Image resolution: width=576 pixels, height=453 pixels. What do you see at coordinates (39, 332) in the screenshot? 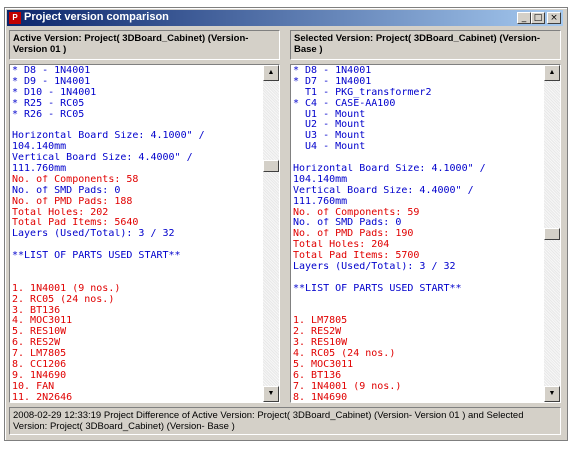
I see `list-line: 5. RES10W` at bounding box center [39, 332].